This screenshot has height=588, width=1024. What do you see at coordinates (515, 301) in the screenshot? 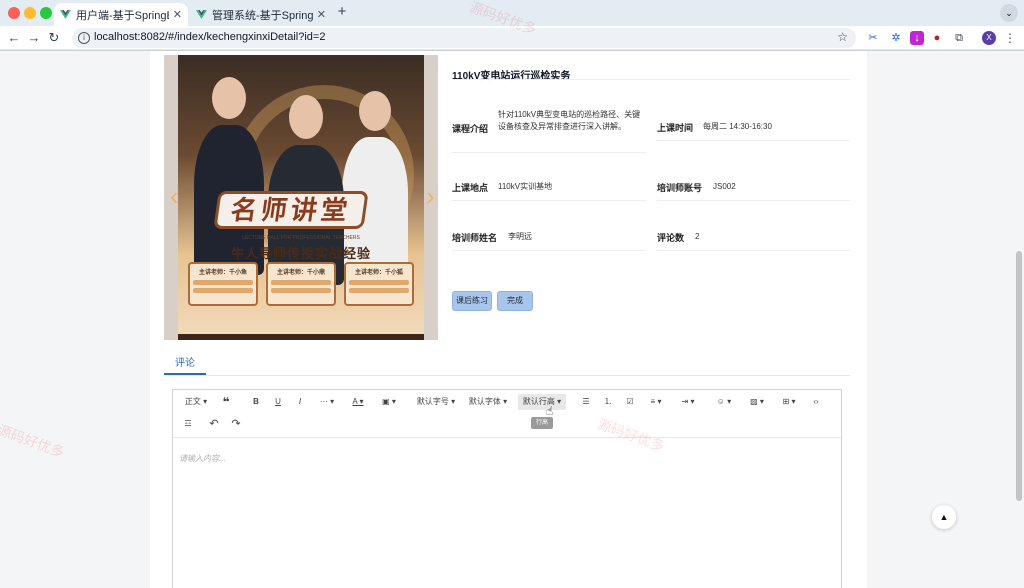
I see `complete-button: 完成` at bounding box center [515, 301].